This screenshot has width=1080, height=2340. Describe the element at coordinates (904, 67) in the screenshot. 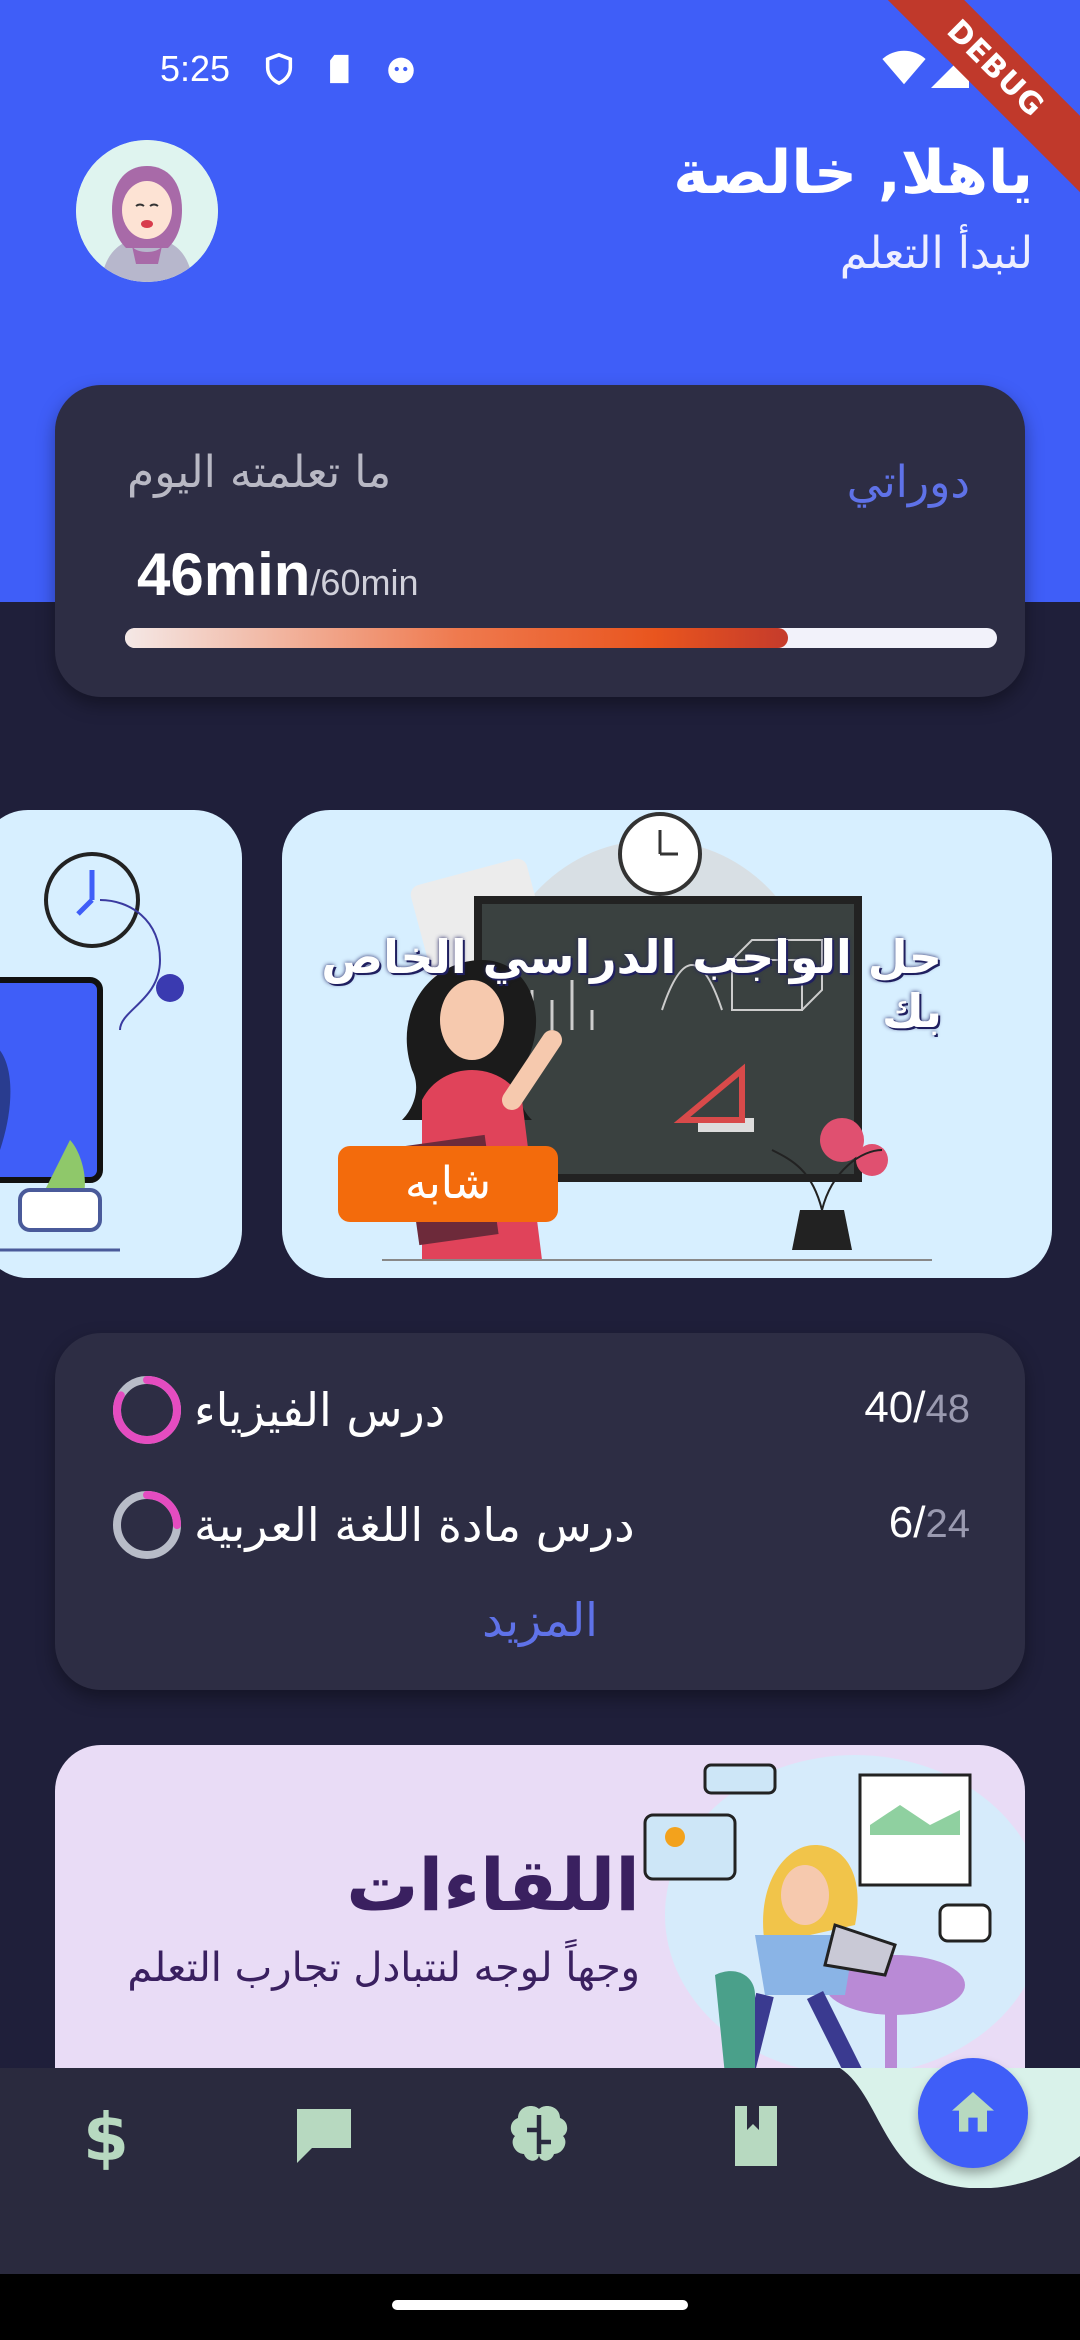

I see `wifi-icon` at that location.